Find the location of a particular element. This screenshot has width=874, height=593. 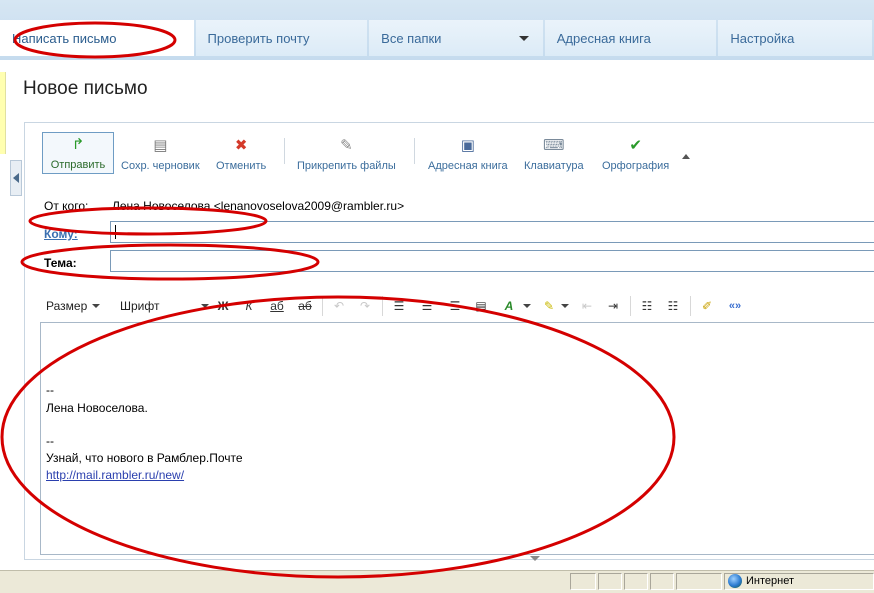

signature-name: Лена Новоселова. is located at coordinates (97, 408).